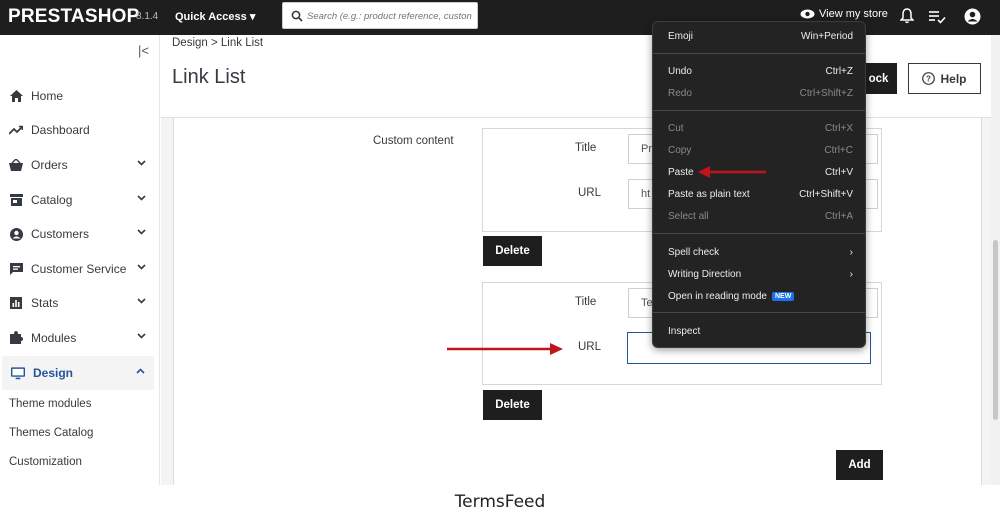 The image size is (1000, 519). What do you see at coordinates (838, 172) in the screenshot?
I see `menu-item-shortcut: Ctrl+V` at bounding box center [838, 172].